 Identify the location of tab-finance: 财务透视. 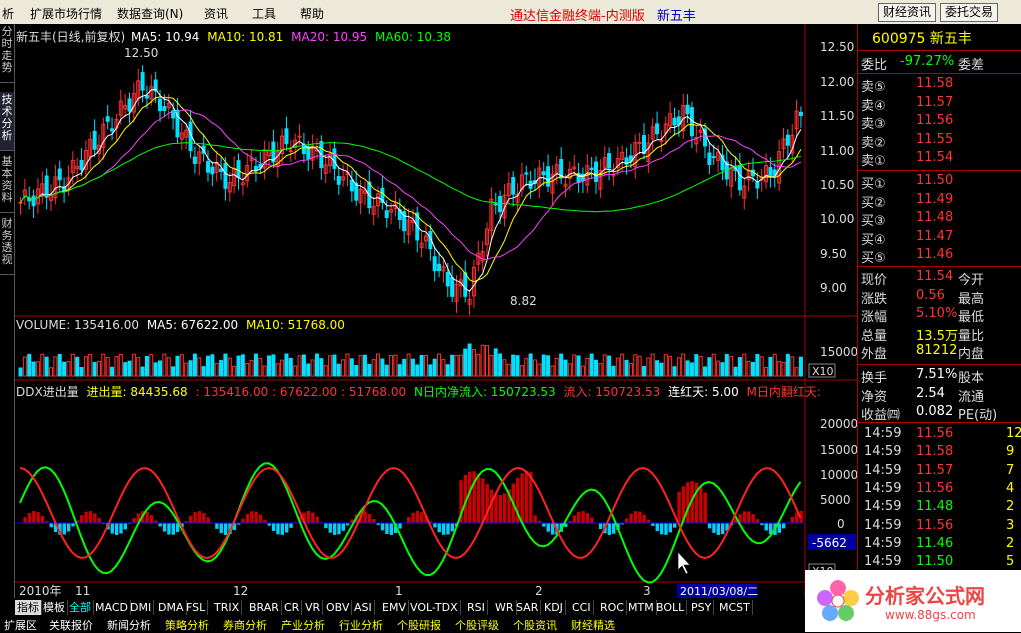
(7, 245).